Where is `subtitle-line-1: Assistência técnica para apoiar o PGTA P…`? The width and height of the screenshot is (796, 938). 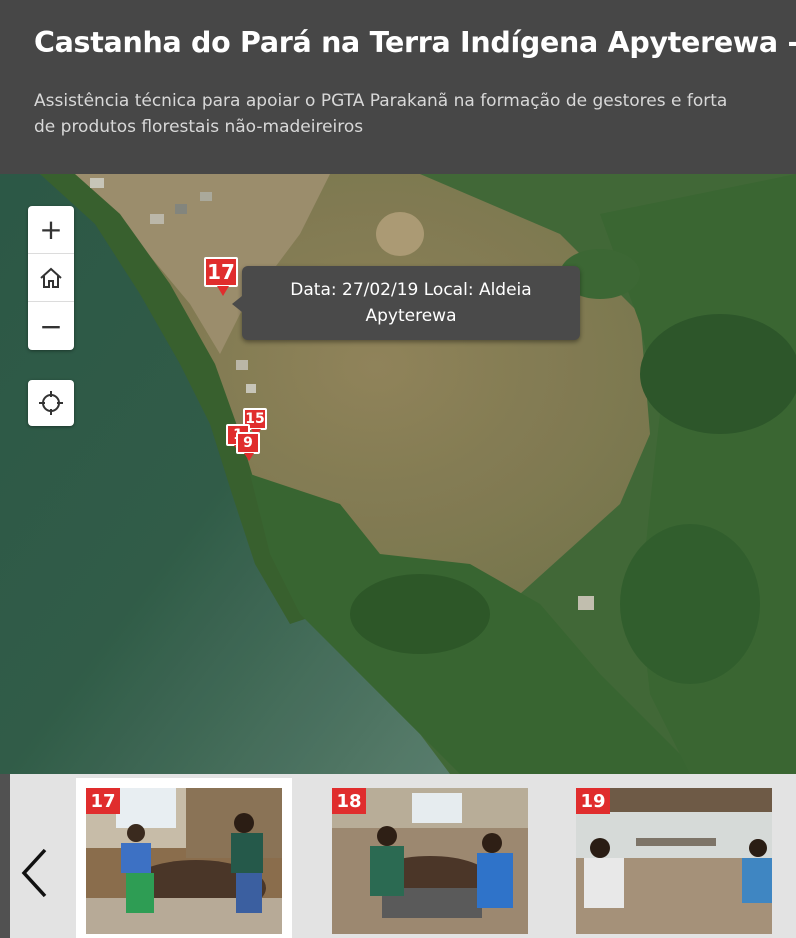 subtitle-line-1: Assistência técnica para apoiar o PGTA P… is located at coordinates (381, 101).